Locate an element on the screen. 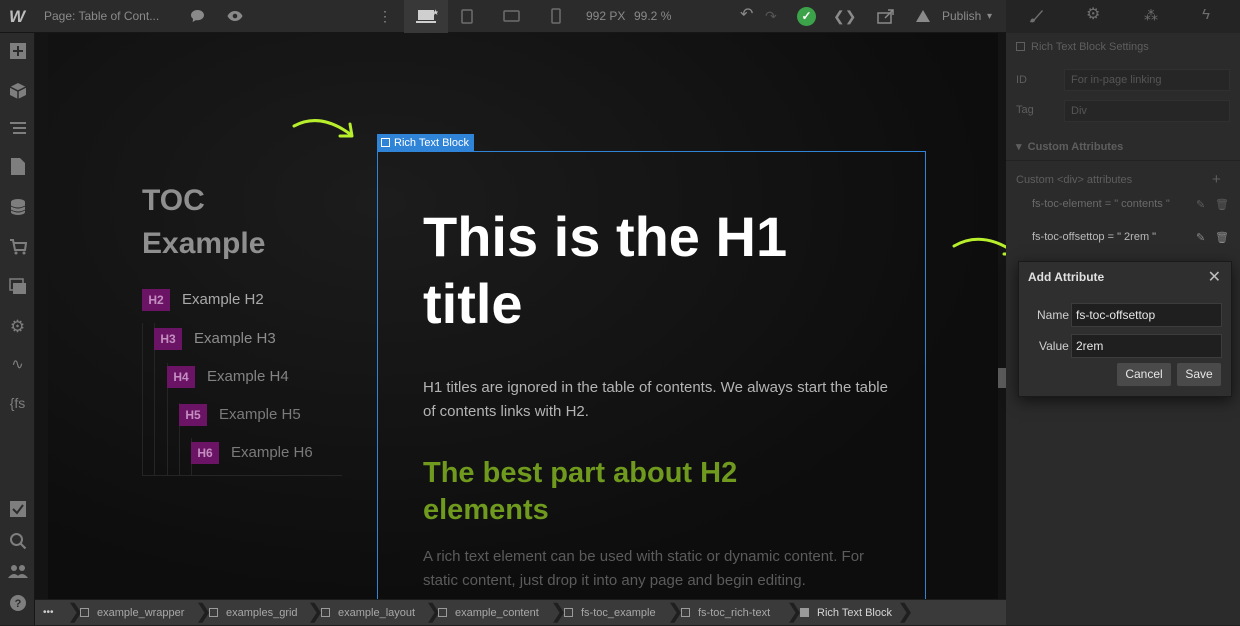 The height and width of the screenshot is (626, 1240). heading-tag-h4: H4 is located at coordinates (181, 377).